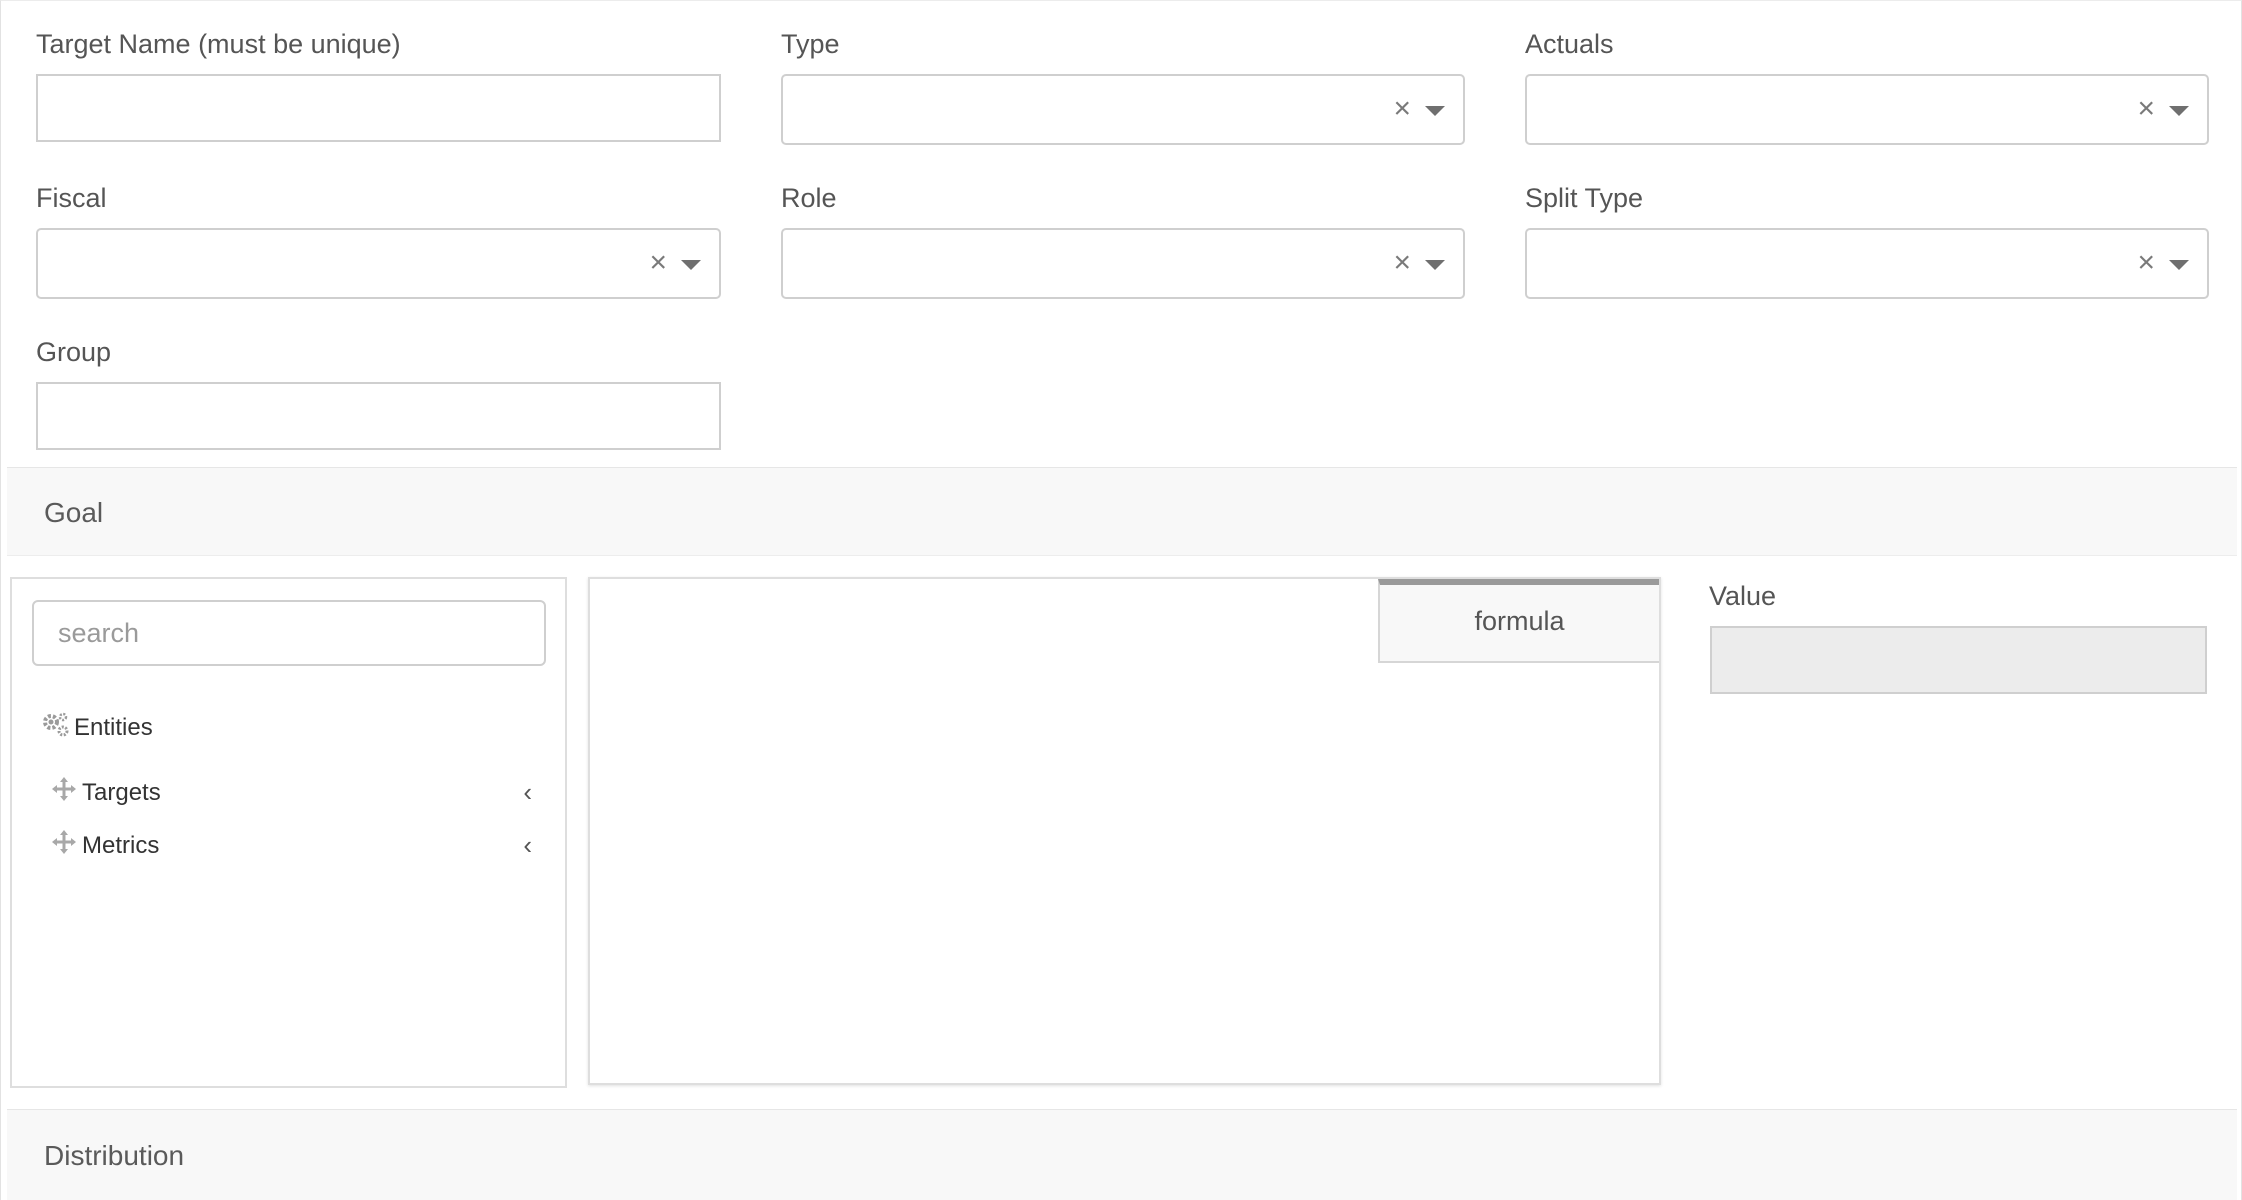  What do you see at coordinates (1518, 621) in the screenshot?
I see `tab-formula: formula` at bounding box center [1518, 621].